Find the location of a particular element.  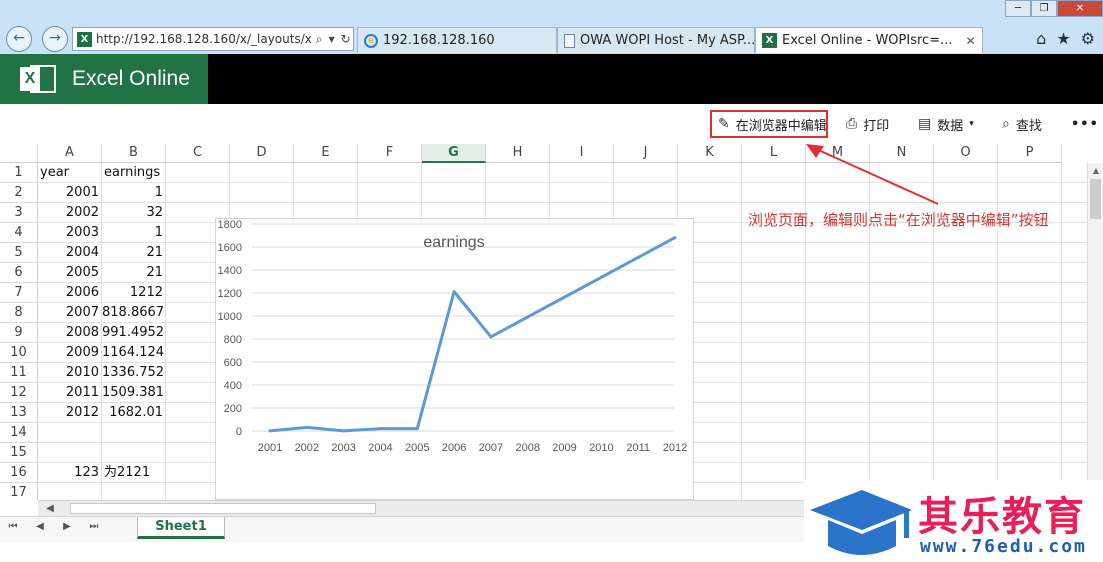

data-menu-button: ▤ 数据 ▾ is located at coordinates (946, 124).